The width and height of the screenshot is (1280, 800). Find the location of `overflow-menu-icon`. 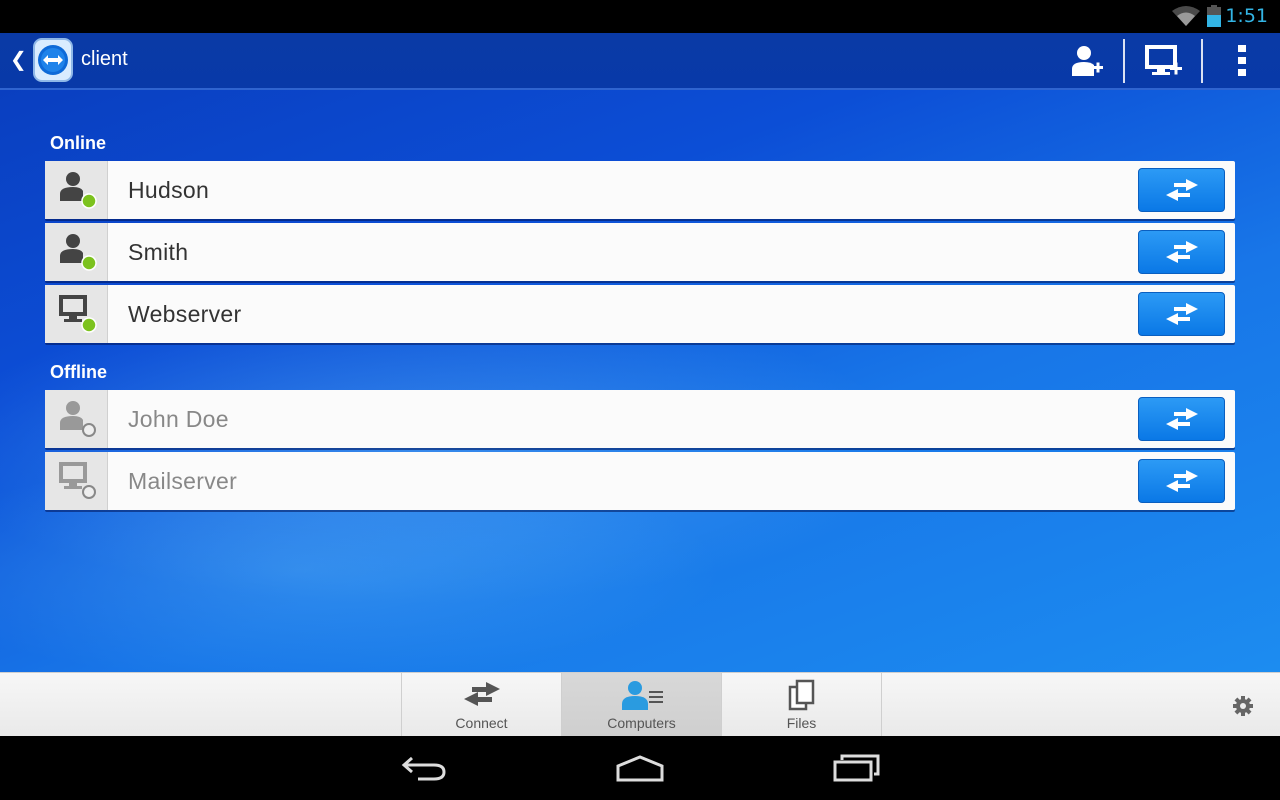

overflow-menu-icon is located at coordinates (1242, 60).